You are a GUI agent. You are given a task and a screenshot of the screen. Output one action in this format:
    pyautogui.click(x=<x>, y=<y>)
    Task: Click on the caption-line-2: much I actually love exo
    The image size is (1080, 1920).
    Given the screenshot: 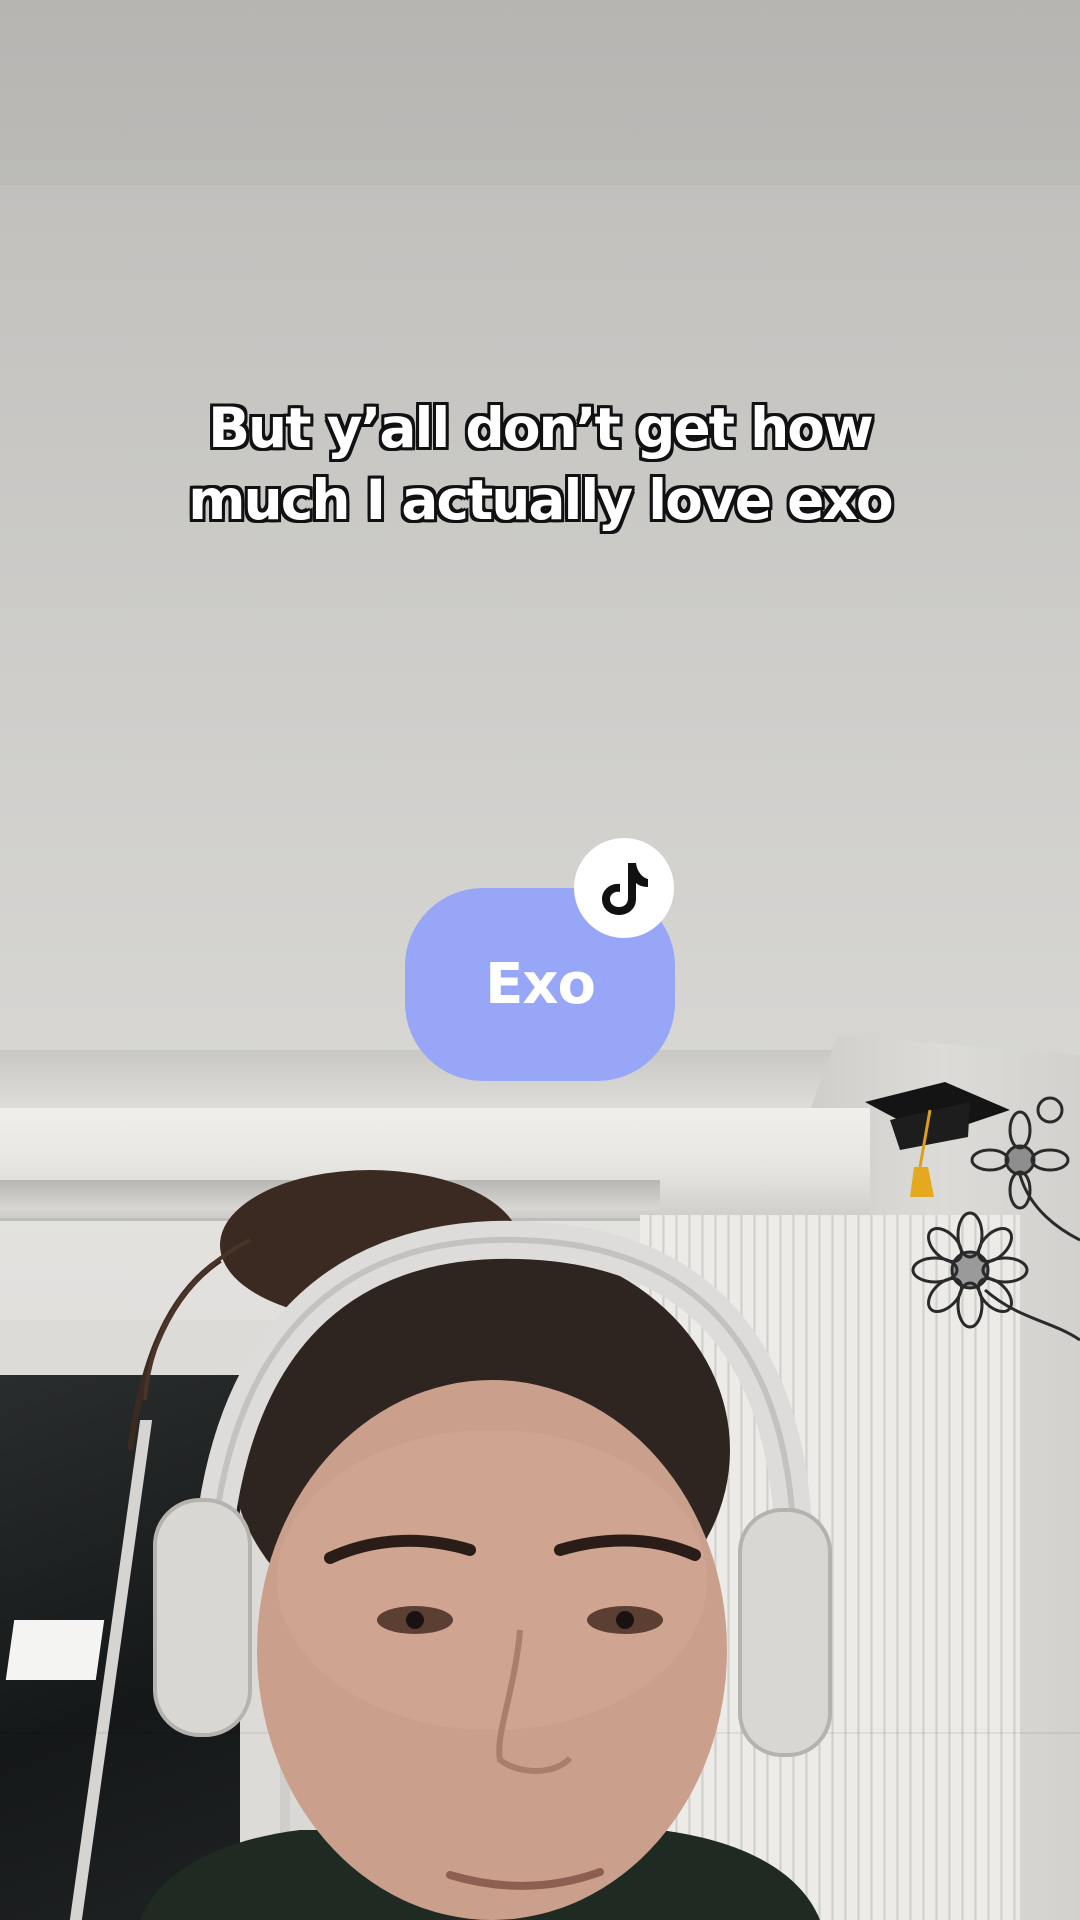 What is the action you would take?
    pyautogui.click(x=540, y=500)
    